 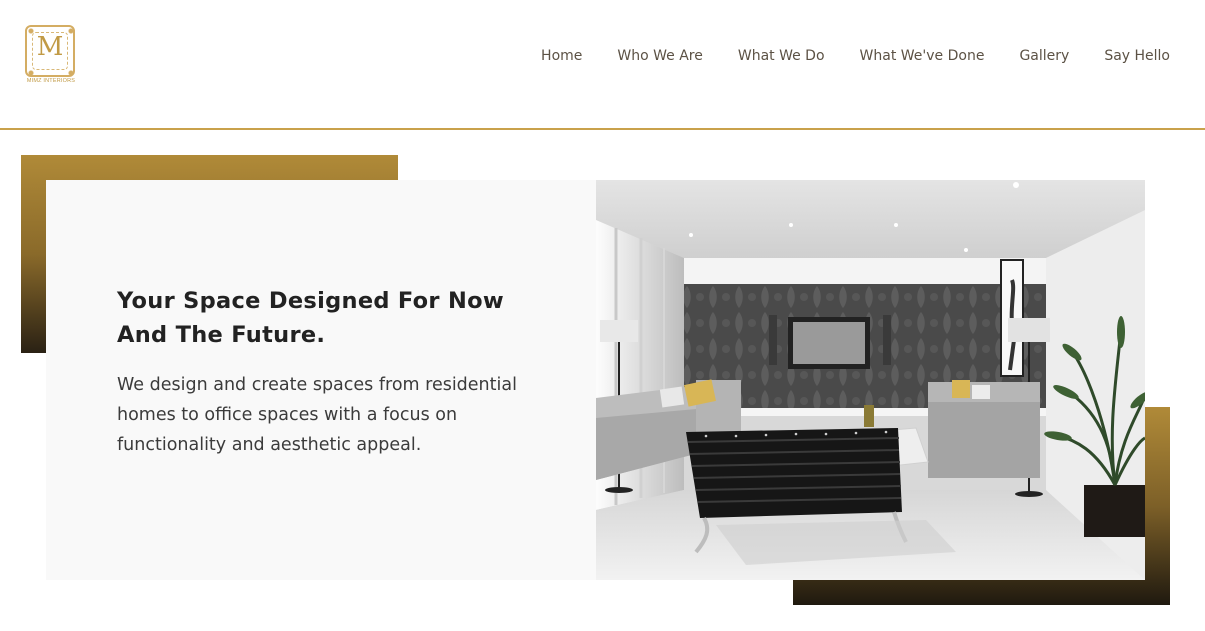 What do you see at coordinates (659, 56) in the screenshot?
I see `nav-who-we-are: Who We Are` at bounding box center [659, 56].